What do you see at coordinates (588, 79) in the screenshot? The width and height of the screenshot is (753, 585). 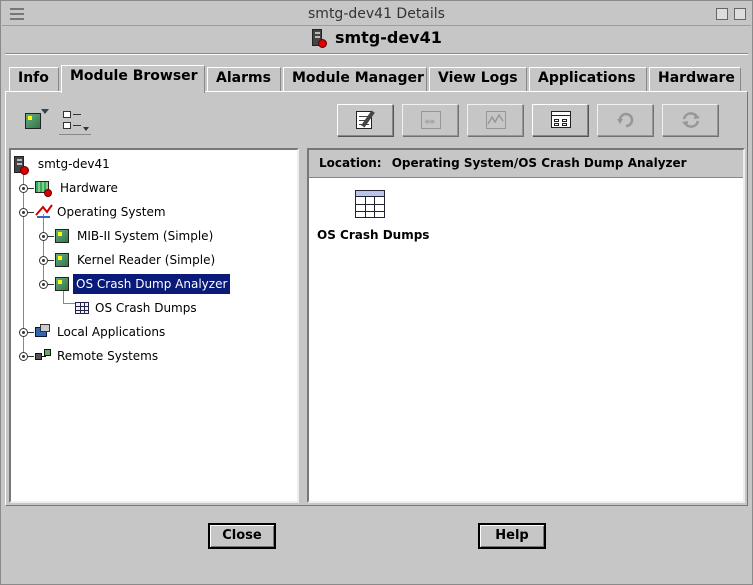 I see `tab-applications: Applications` at bounding box center [588, 79].